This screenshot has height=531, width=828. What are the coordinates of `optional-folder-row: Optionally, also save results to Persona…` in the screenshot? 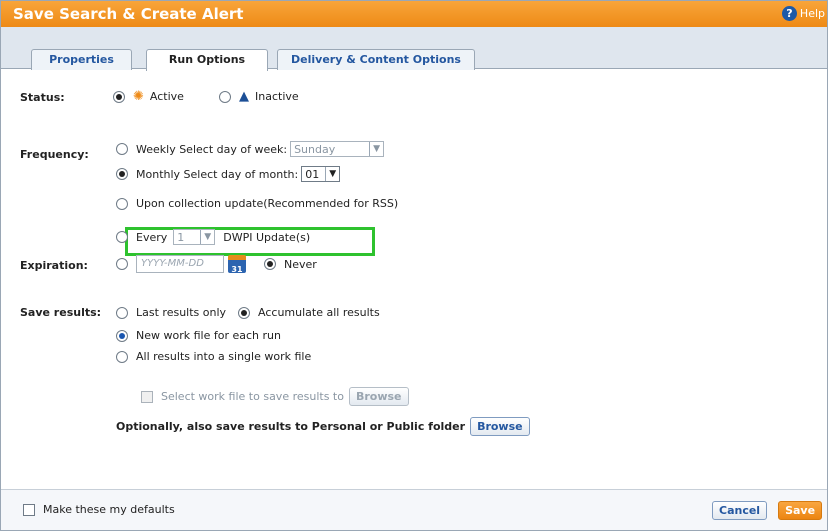 It's located at (323, 426).